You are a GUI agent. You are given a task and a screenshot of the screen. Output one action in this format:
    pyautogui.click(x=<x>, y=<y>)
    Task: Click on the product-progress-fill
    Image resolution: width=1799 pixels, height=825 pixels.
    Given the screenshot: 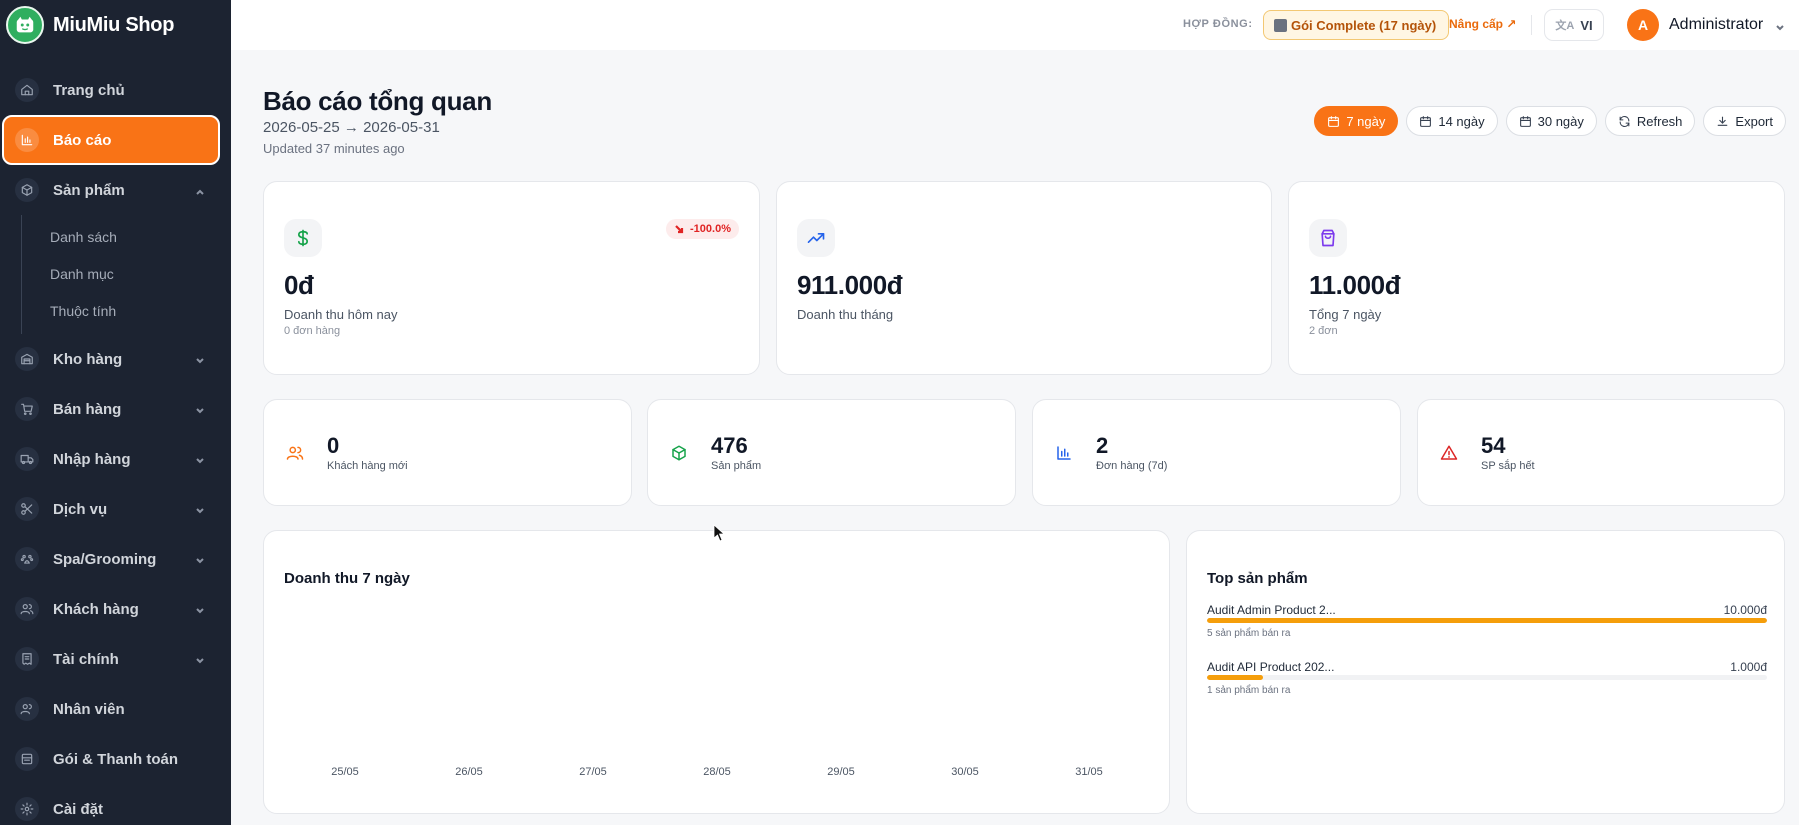 What is the action you would take?
    pyautogui.click(x=1235, y=677)
    